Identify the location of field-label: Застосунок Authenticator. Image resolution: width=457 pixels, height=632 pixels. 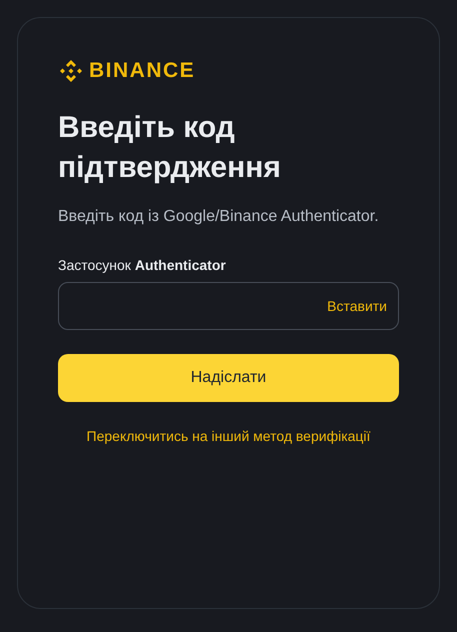
(142, 265).